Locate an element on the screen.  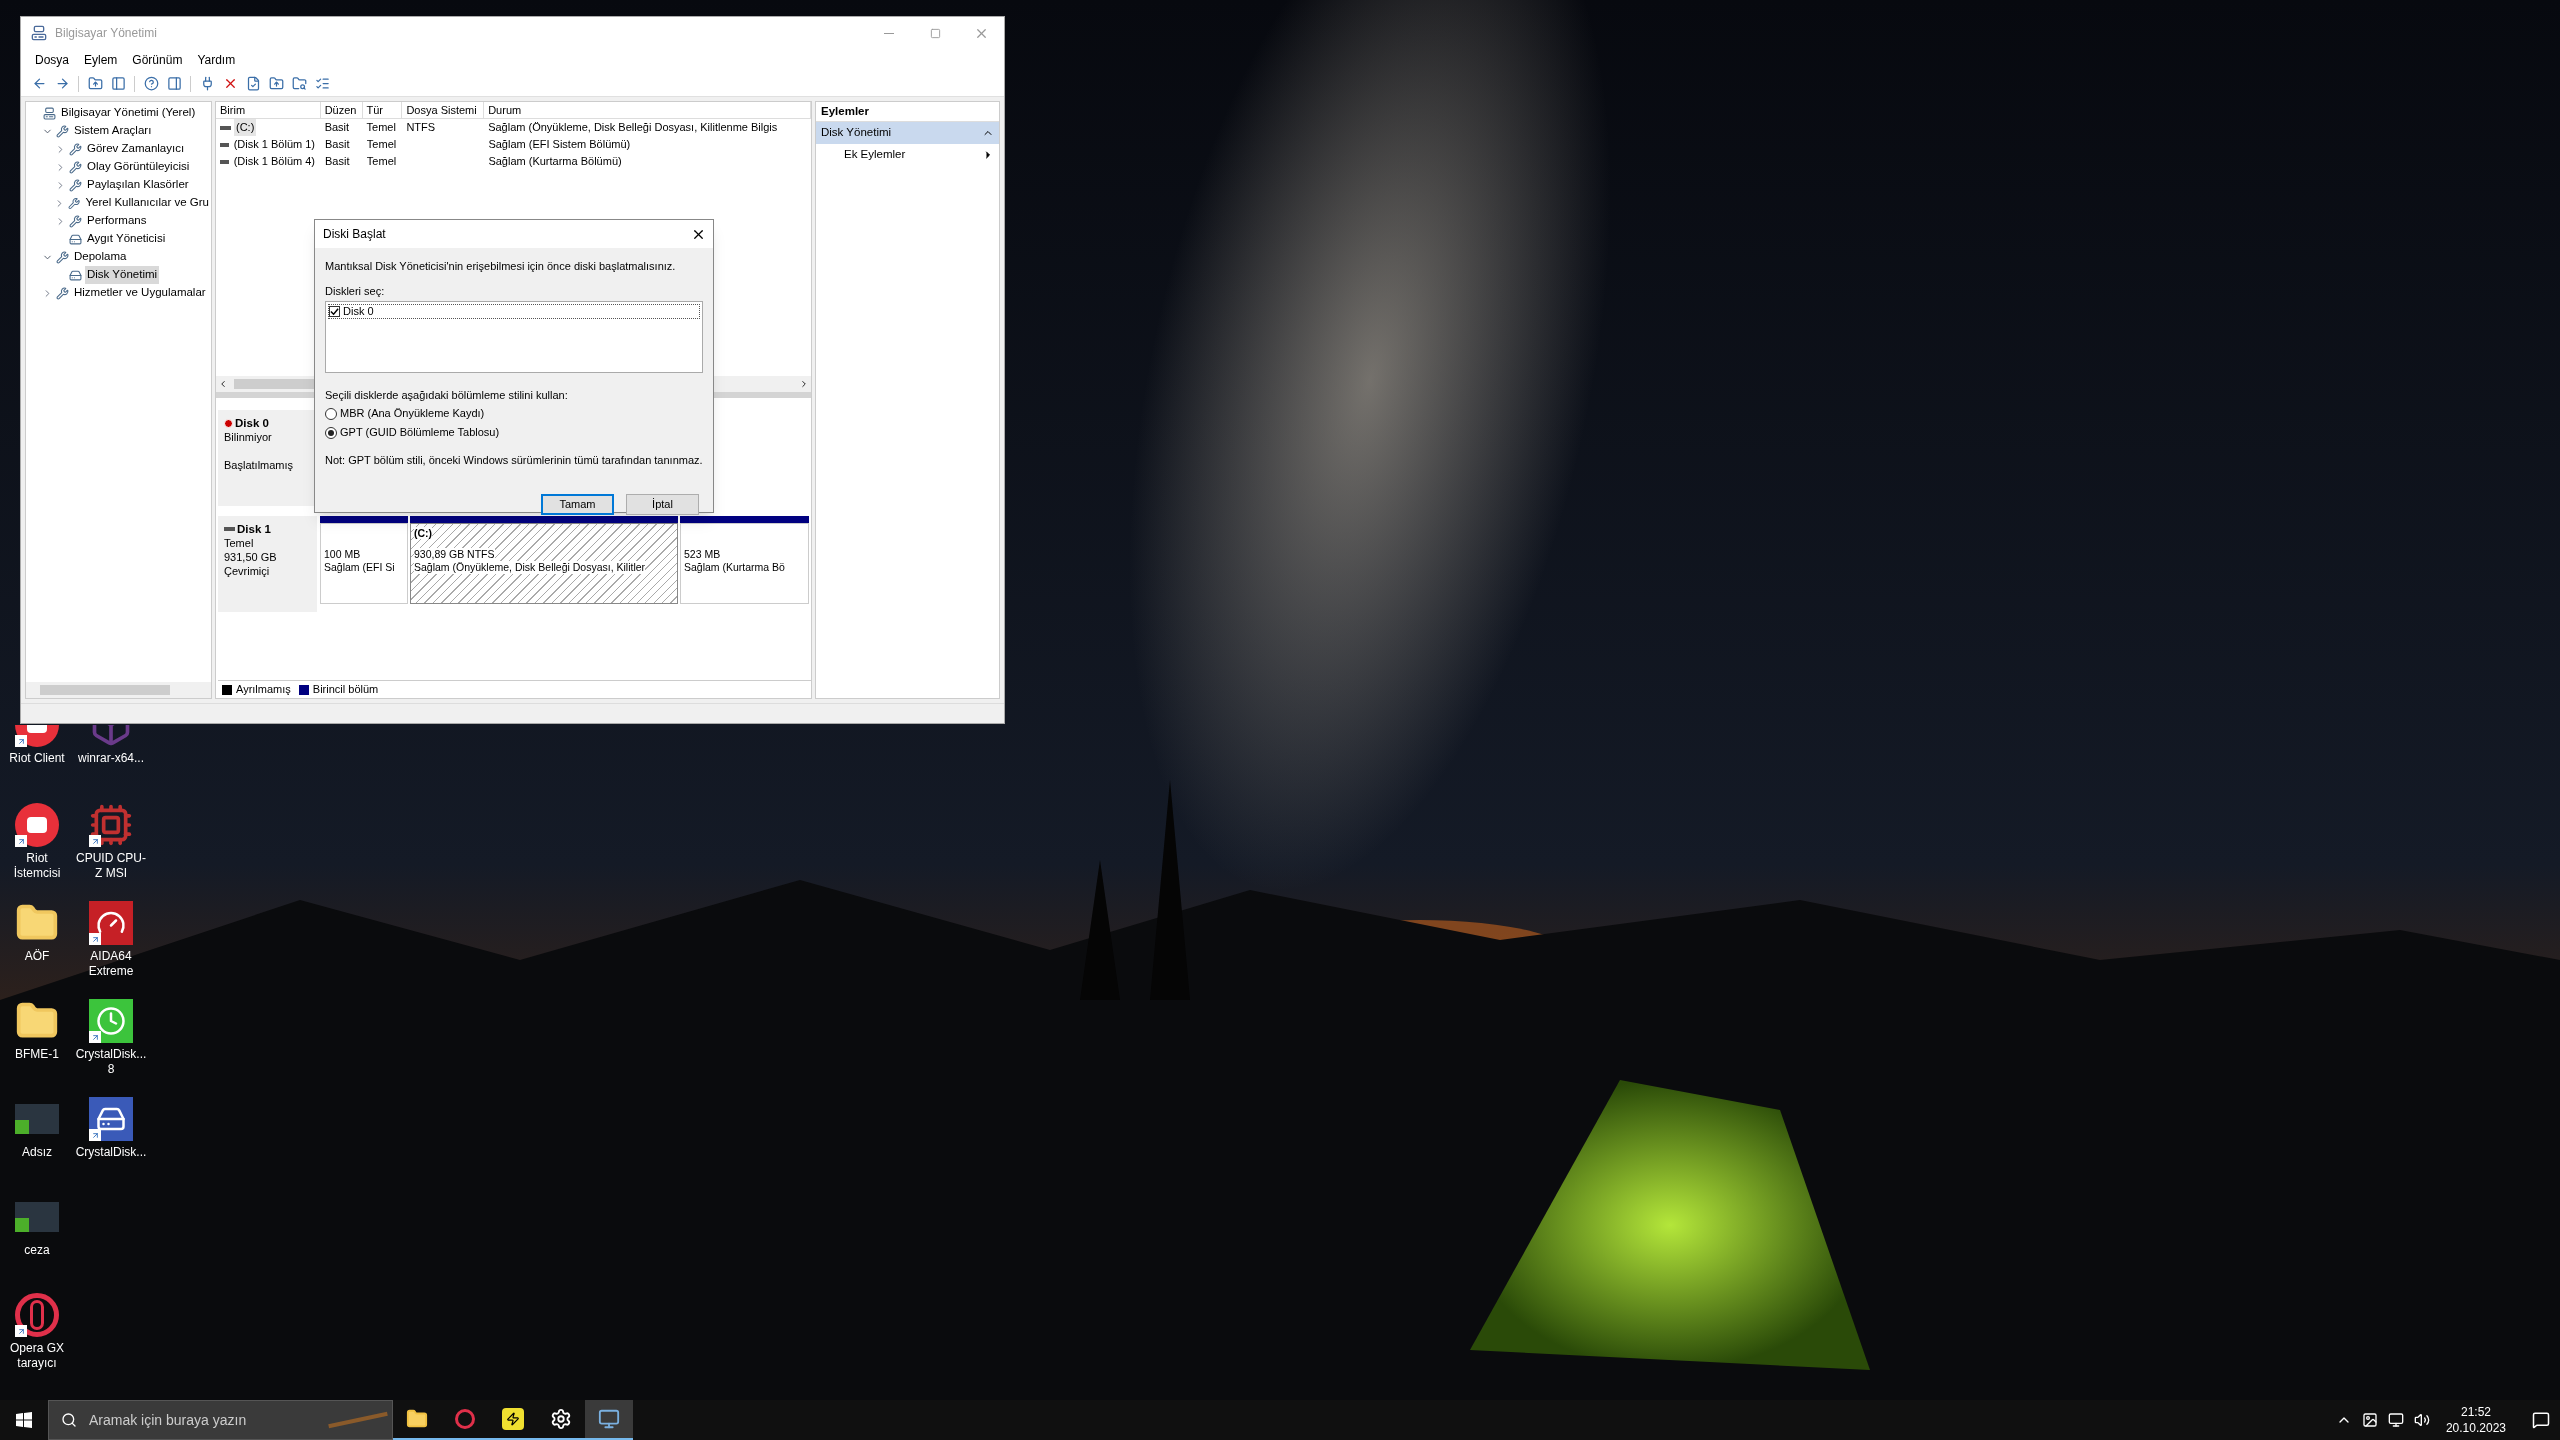
desktop-icon-label: Adsız is located at coordinates (37, 1152).